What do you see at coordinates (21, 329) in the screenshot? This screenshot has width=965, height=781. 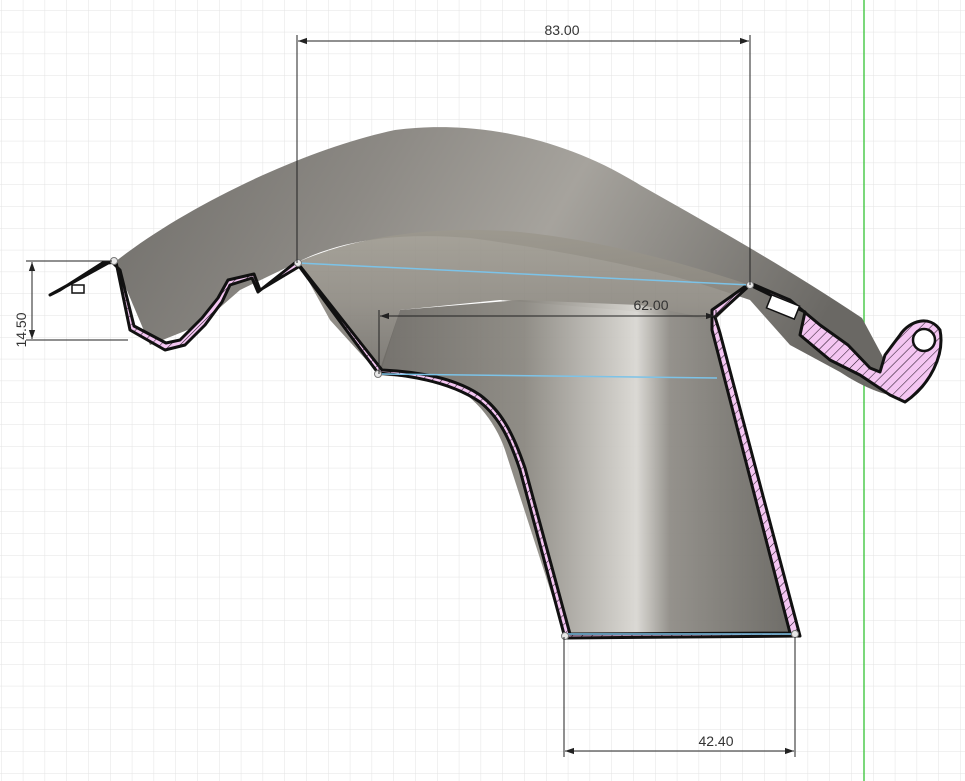 I see `dimension-label-left: 14.50` at bounding box center [21, 329].